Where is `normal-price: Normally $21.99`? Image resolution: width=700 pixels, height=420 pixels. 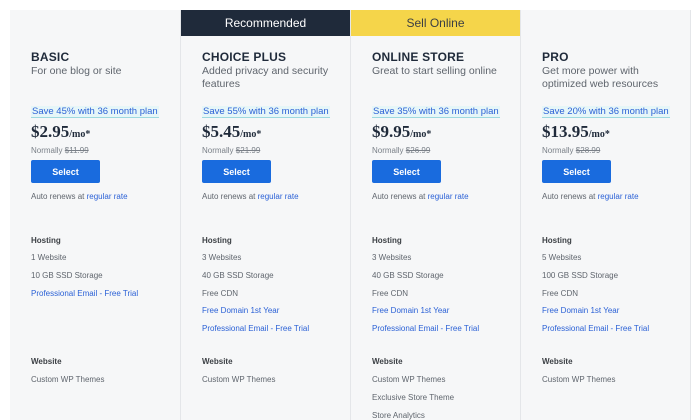 normal-price: Normally $21.99 is located at coordinates (231, 150).